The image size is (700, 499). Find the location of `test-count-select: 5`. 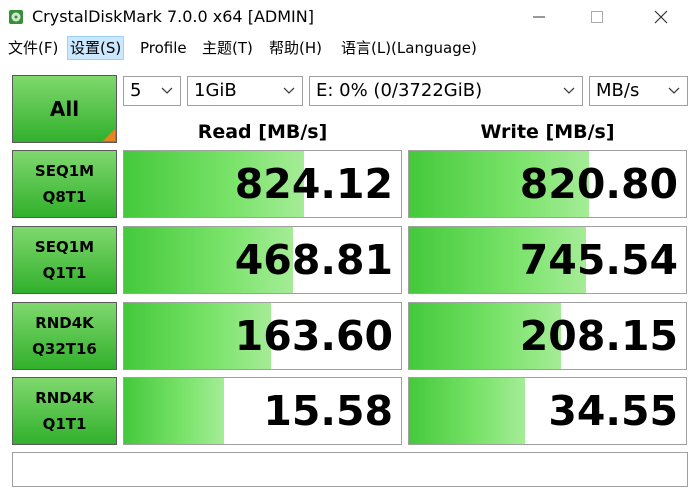

test-count-select: 5 is located at coordinates (152, 91).